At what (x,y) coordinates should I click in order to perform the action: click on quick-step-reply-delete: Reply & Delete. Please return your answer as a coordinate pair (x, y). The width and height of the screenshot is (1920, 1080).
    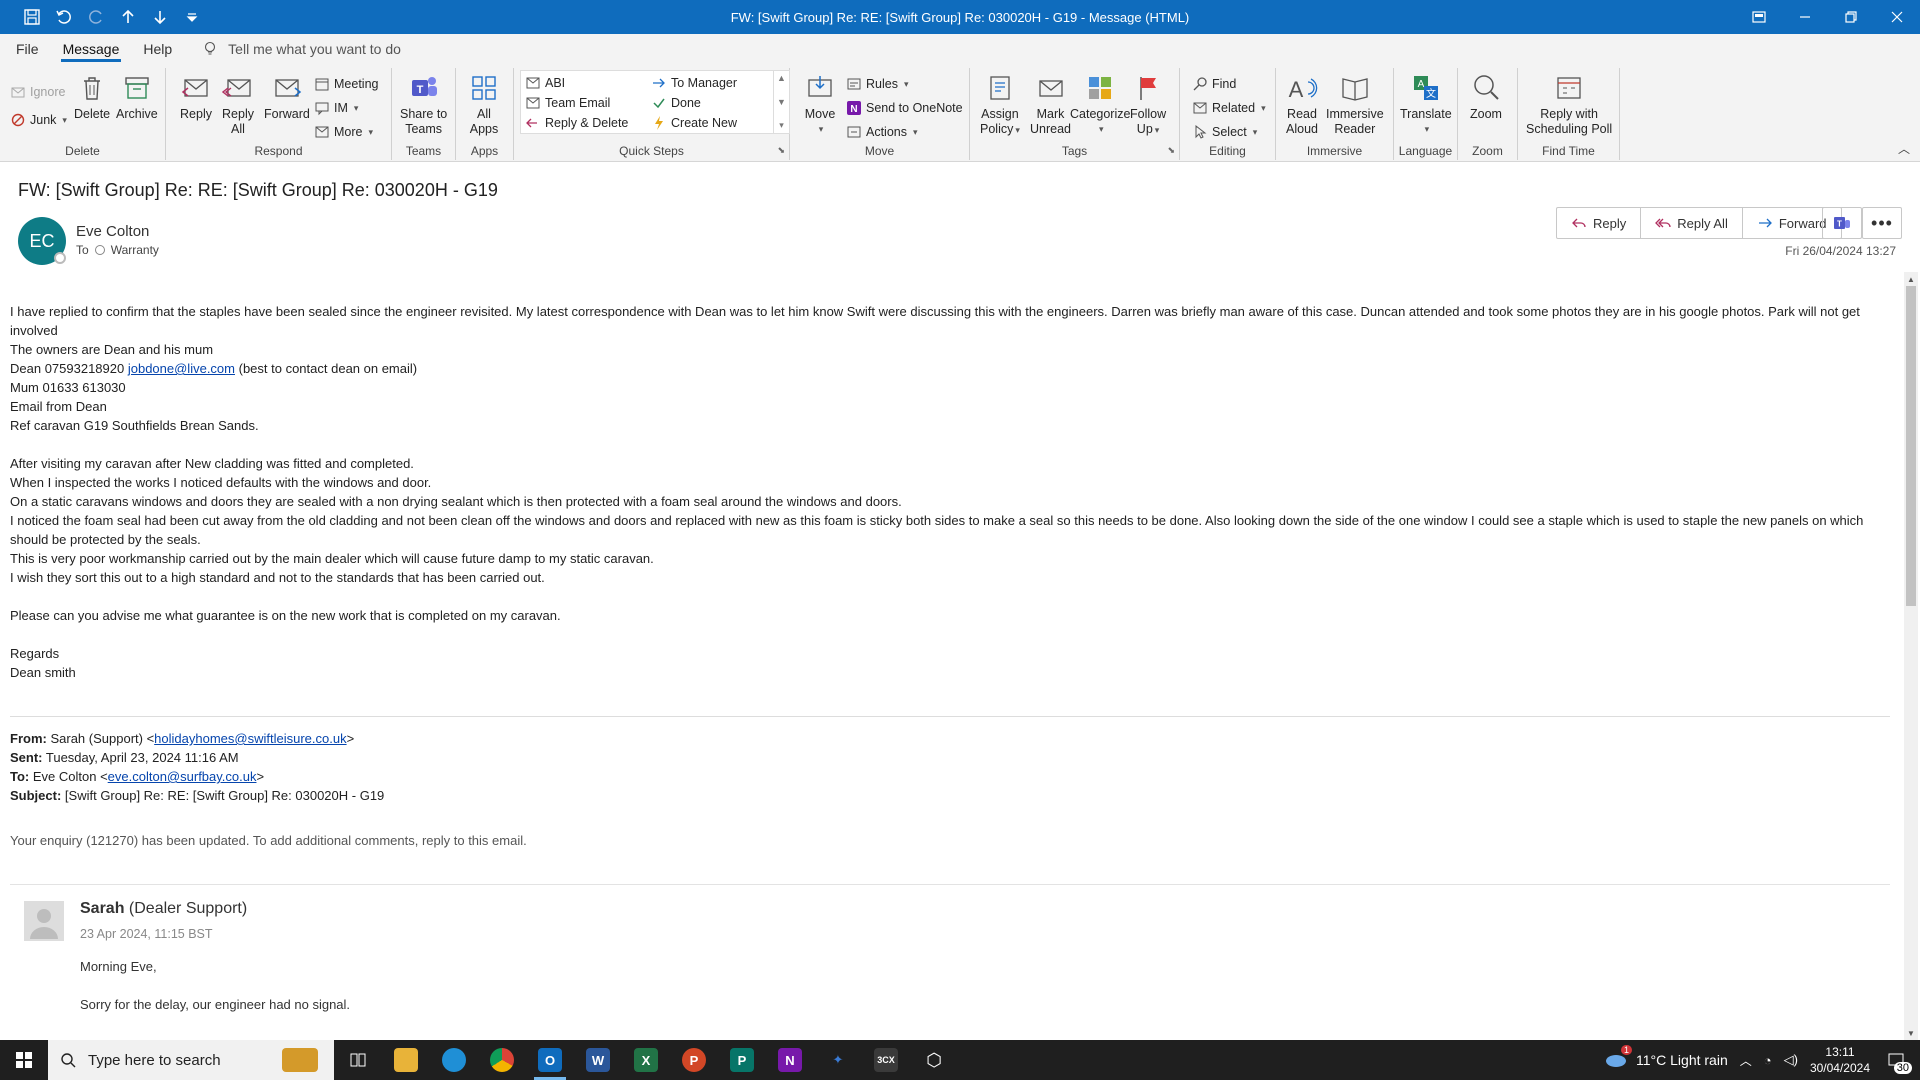
    Looking at the image, I should click on (576, 123).